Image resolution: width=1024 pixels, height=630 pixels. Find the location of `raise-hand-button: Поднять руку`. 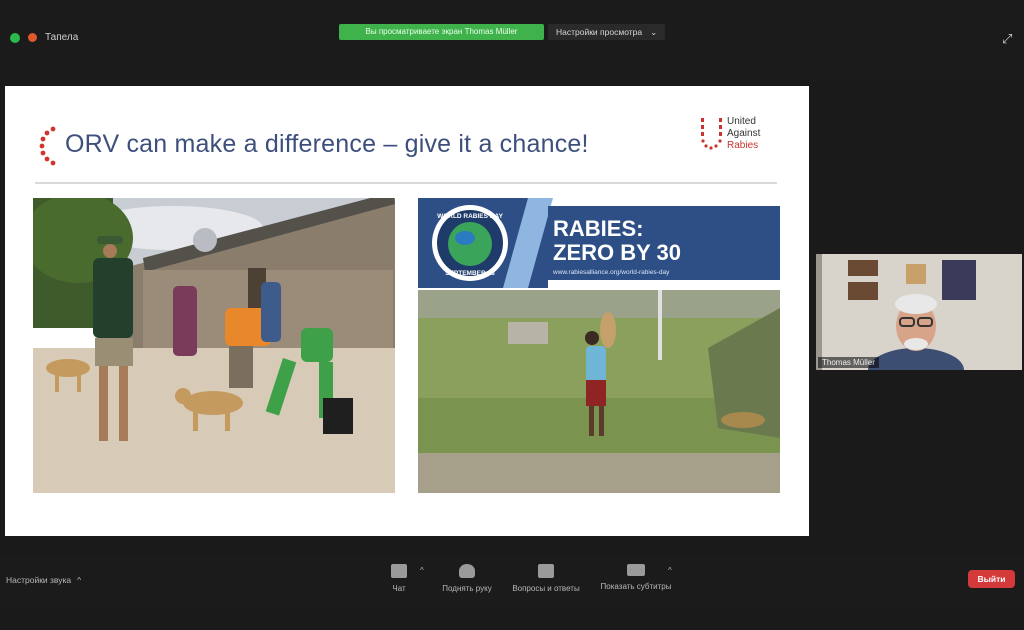

raise-hand-button: Поднять руку is located at coordinates (467, 578).